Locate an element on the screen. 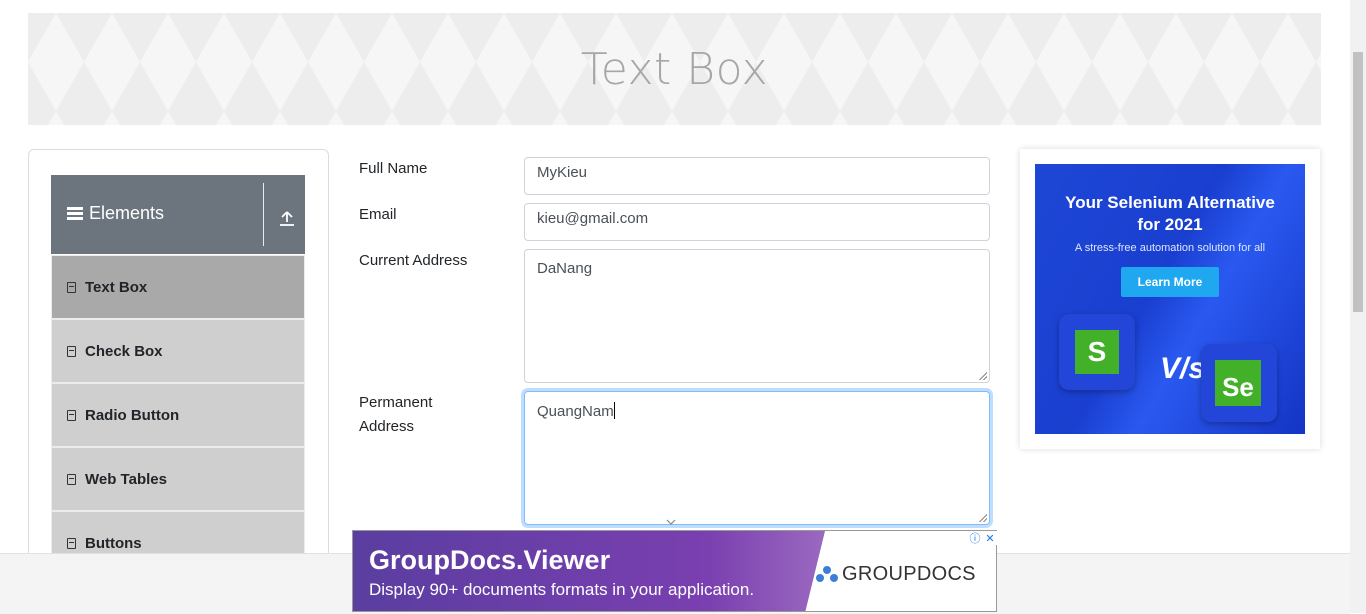 Image resolution: width=1366 pixels, height=614 pixels. ad-choices: ⓘ ✕ is located at coordinates (982, 538).